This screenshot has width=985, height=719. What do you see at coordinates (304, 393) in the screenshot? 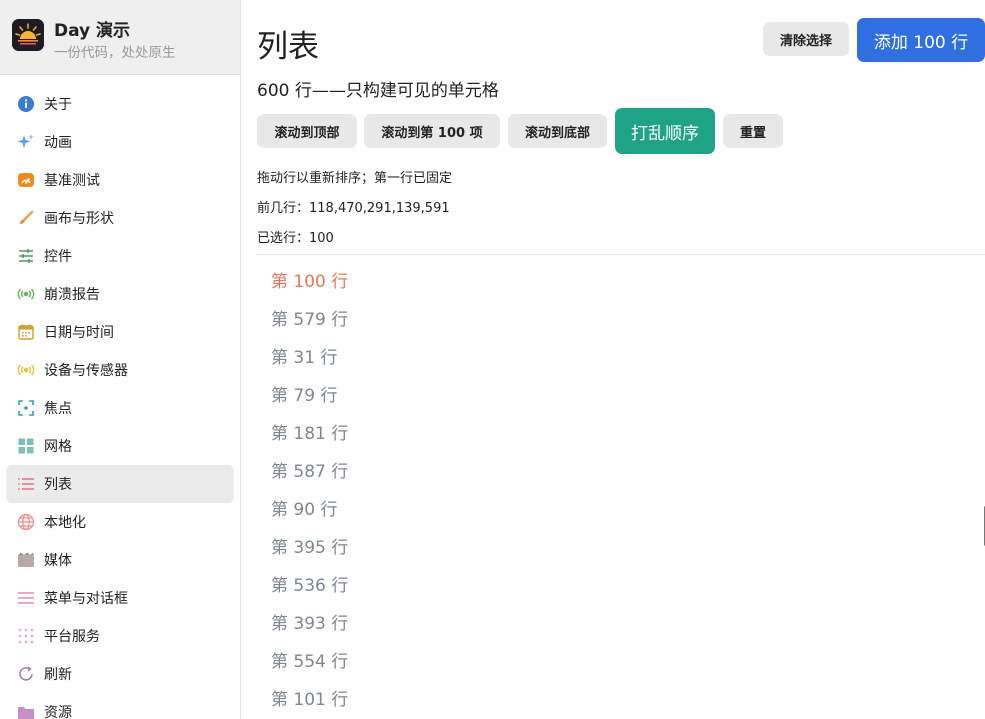
I see `list-row: 第 79 行` at bounding box center [304, 393].